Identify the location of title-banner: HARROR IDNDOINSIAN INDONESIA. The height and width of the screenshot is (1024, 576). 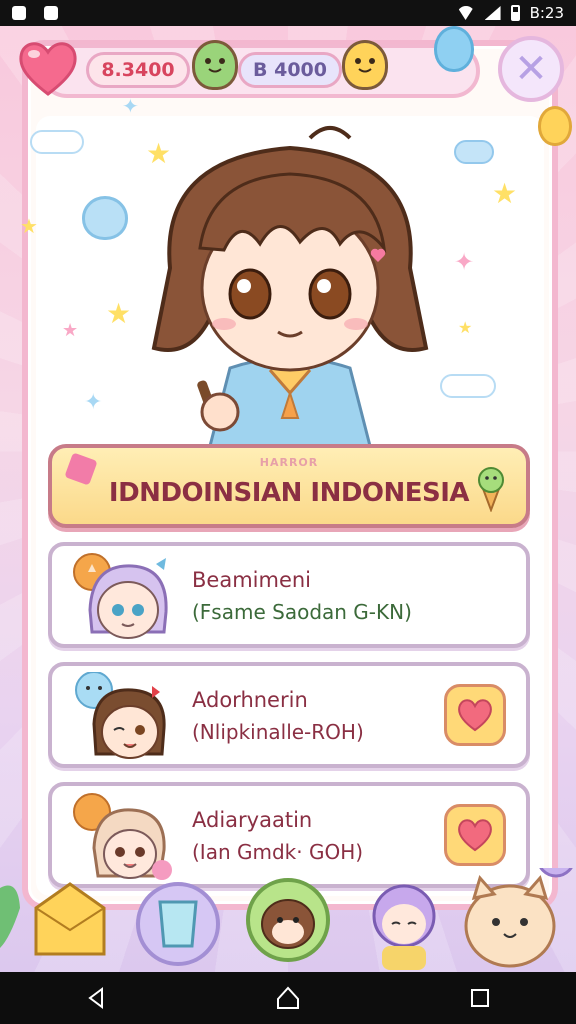
(289, 486).